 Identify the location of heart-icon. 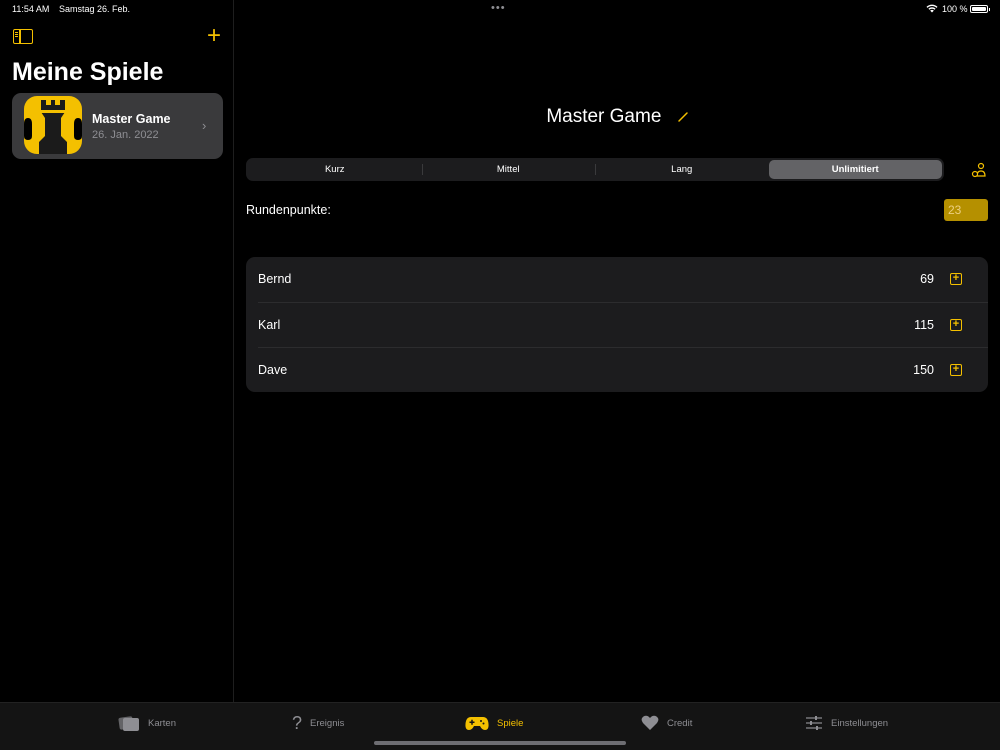
(650, 722).